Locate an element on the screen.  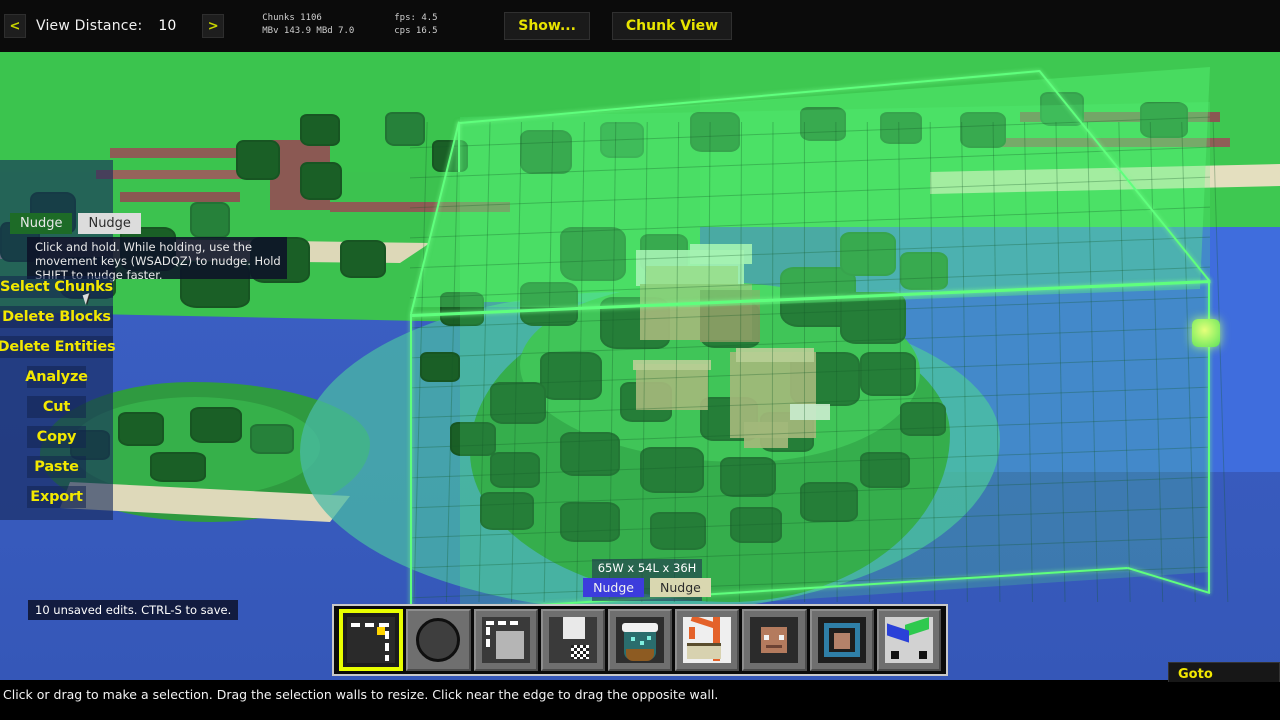
filter-icon is located at coordinates (640, 640).